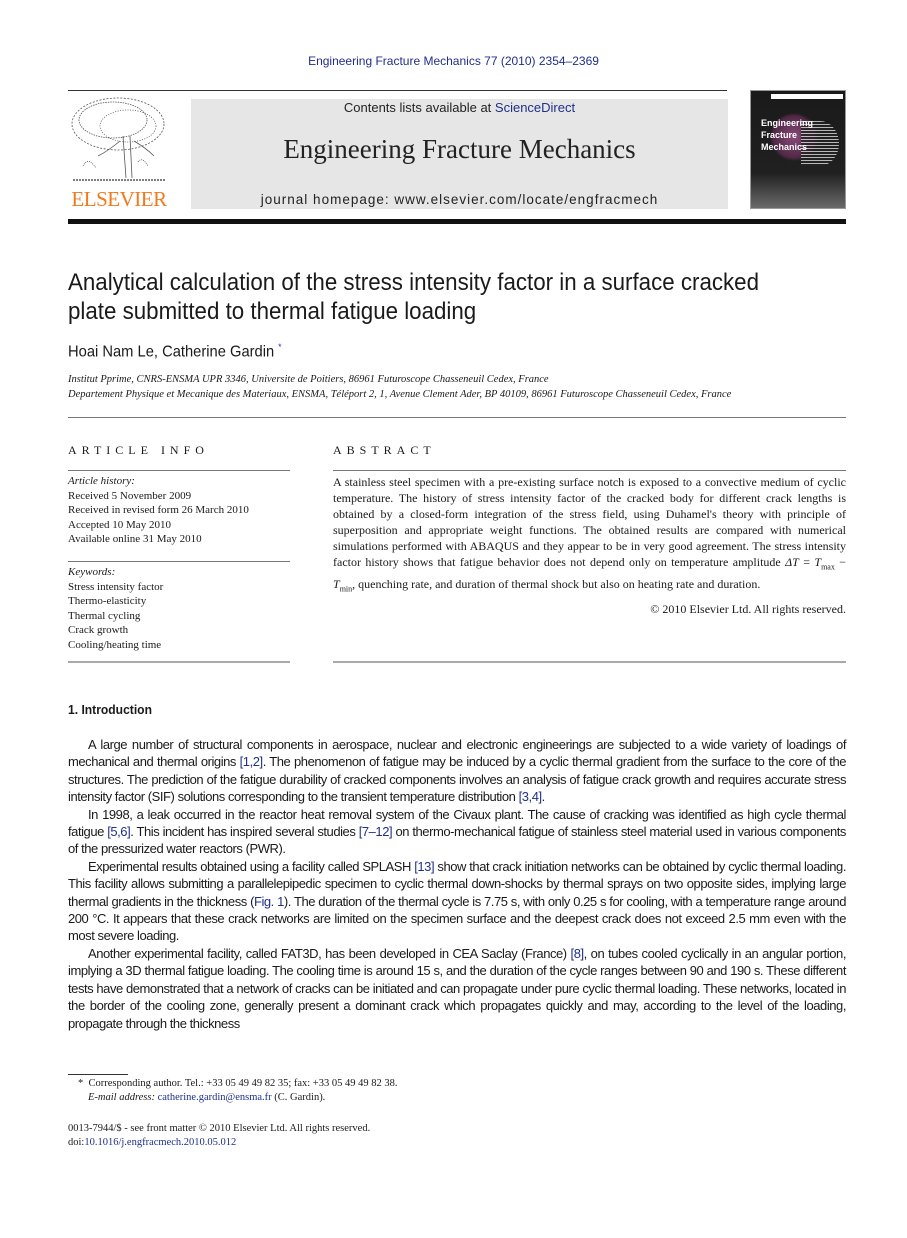 The image size is (907, 1238). What do you see at coordinates (279, 347) in the screenshot?
I see `corresponding-author-mark: *` at bounding box center [279, 347].